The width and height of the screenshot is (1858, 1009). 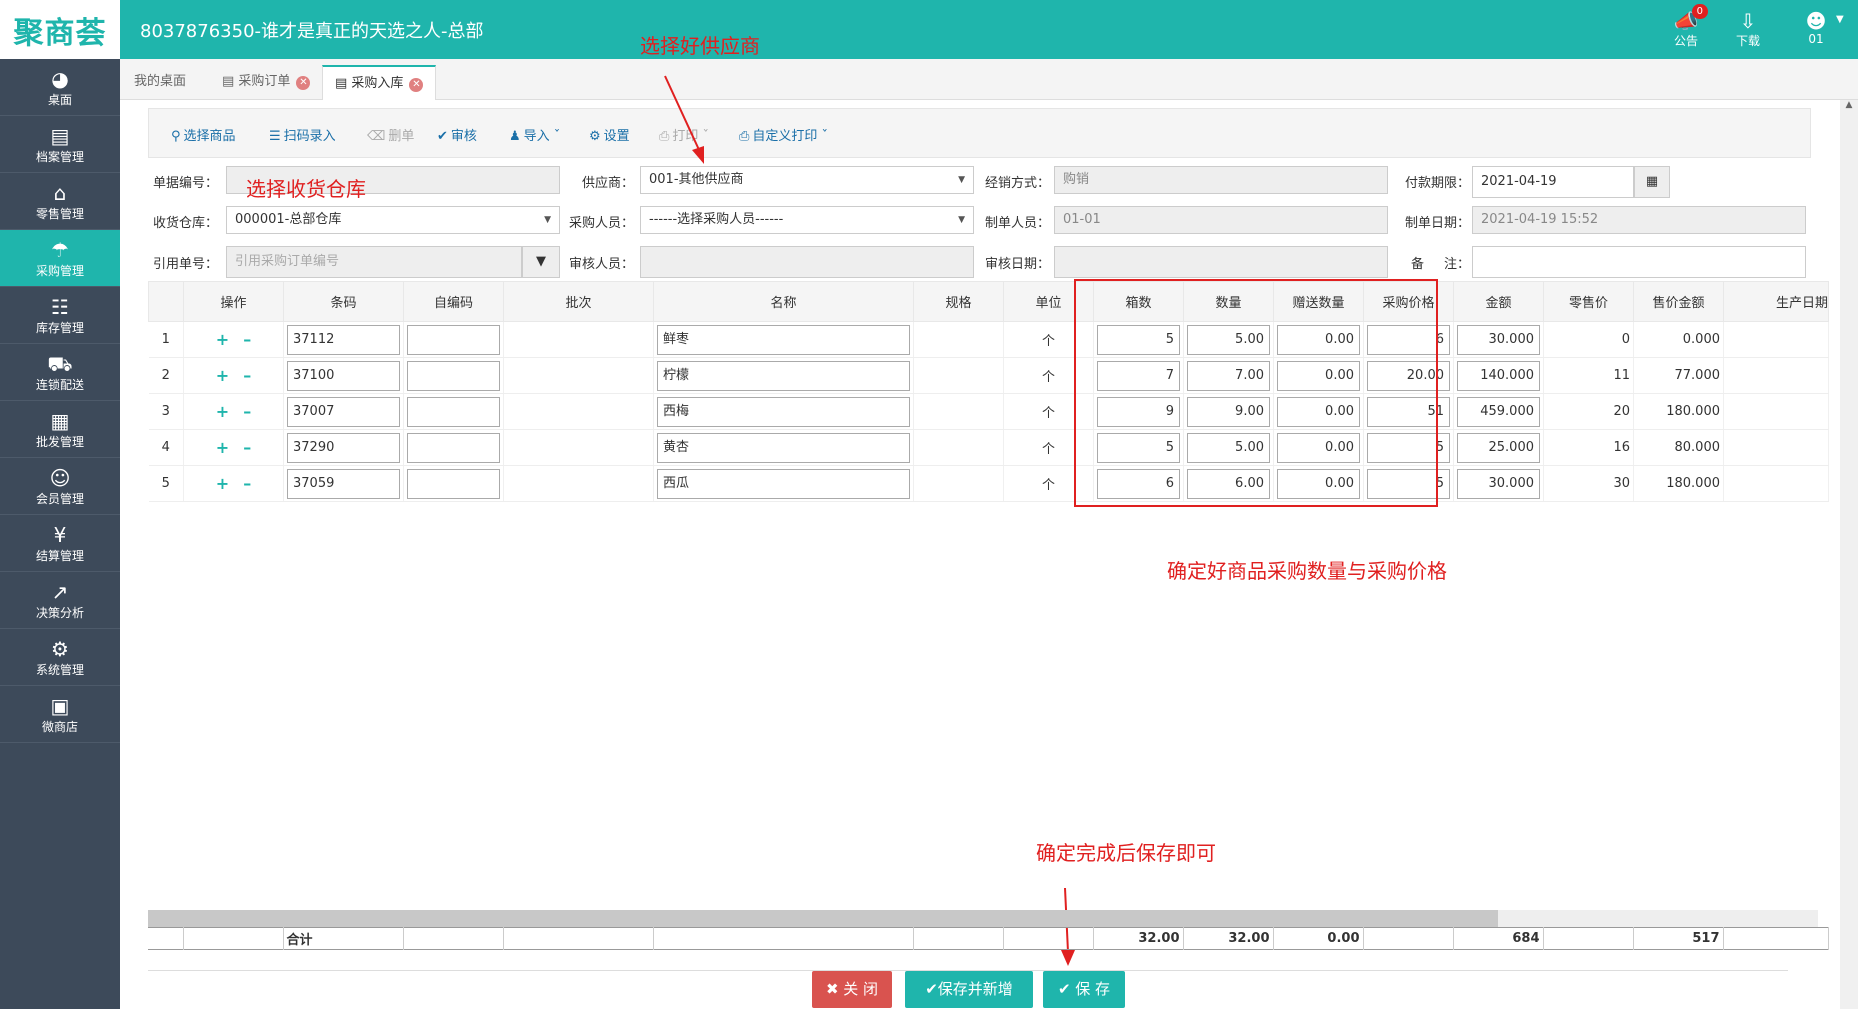 What do you see at coordinates (343, 375) in the screenshot?
I see `barcode-input: 37100` at bounding box center [343, 375].